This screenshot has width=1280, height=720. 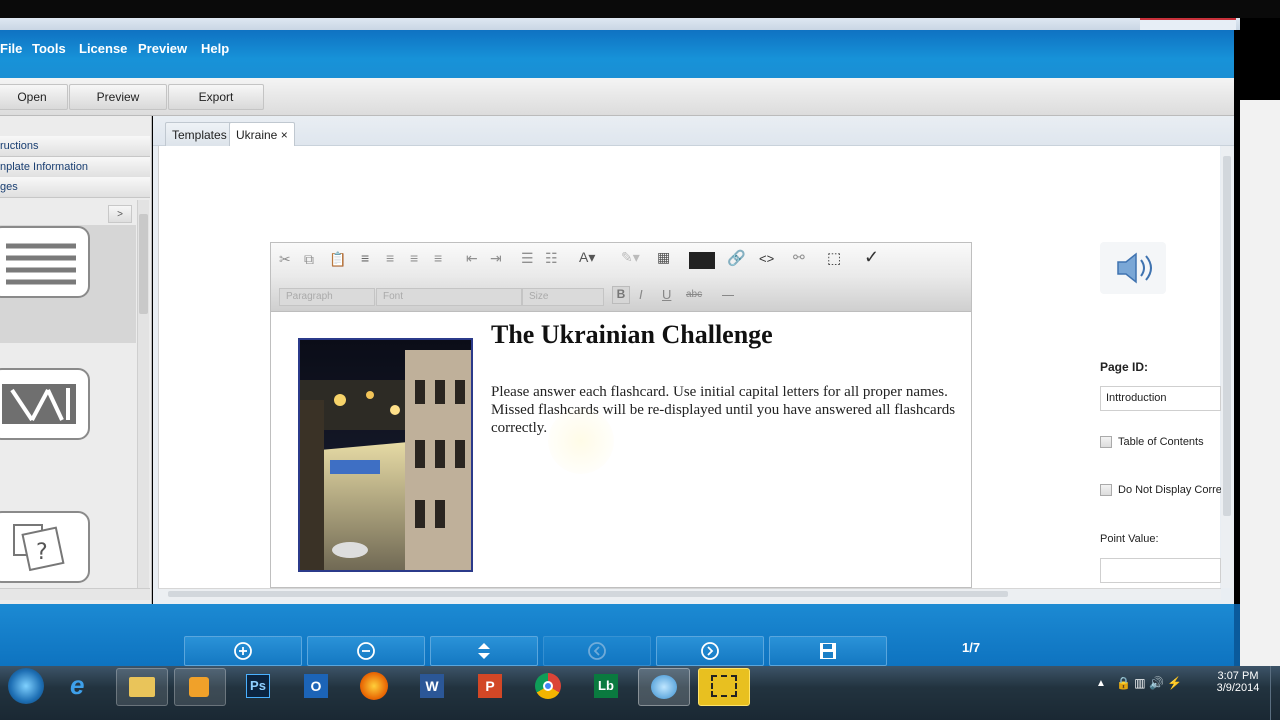 I want to click on canvas-vertical-scrollbar, so click(x=1227, y=367).